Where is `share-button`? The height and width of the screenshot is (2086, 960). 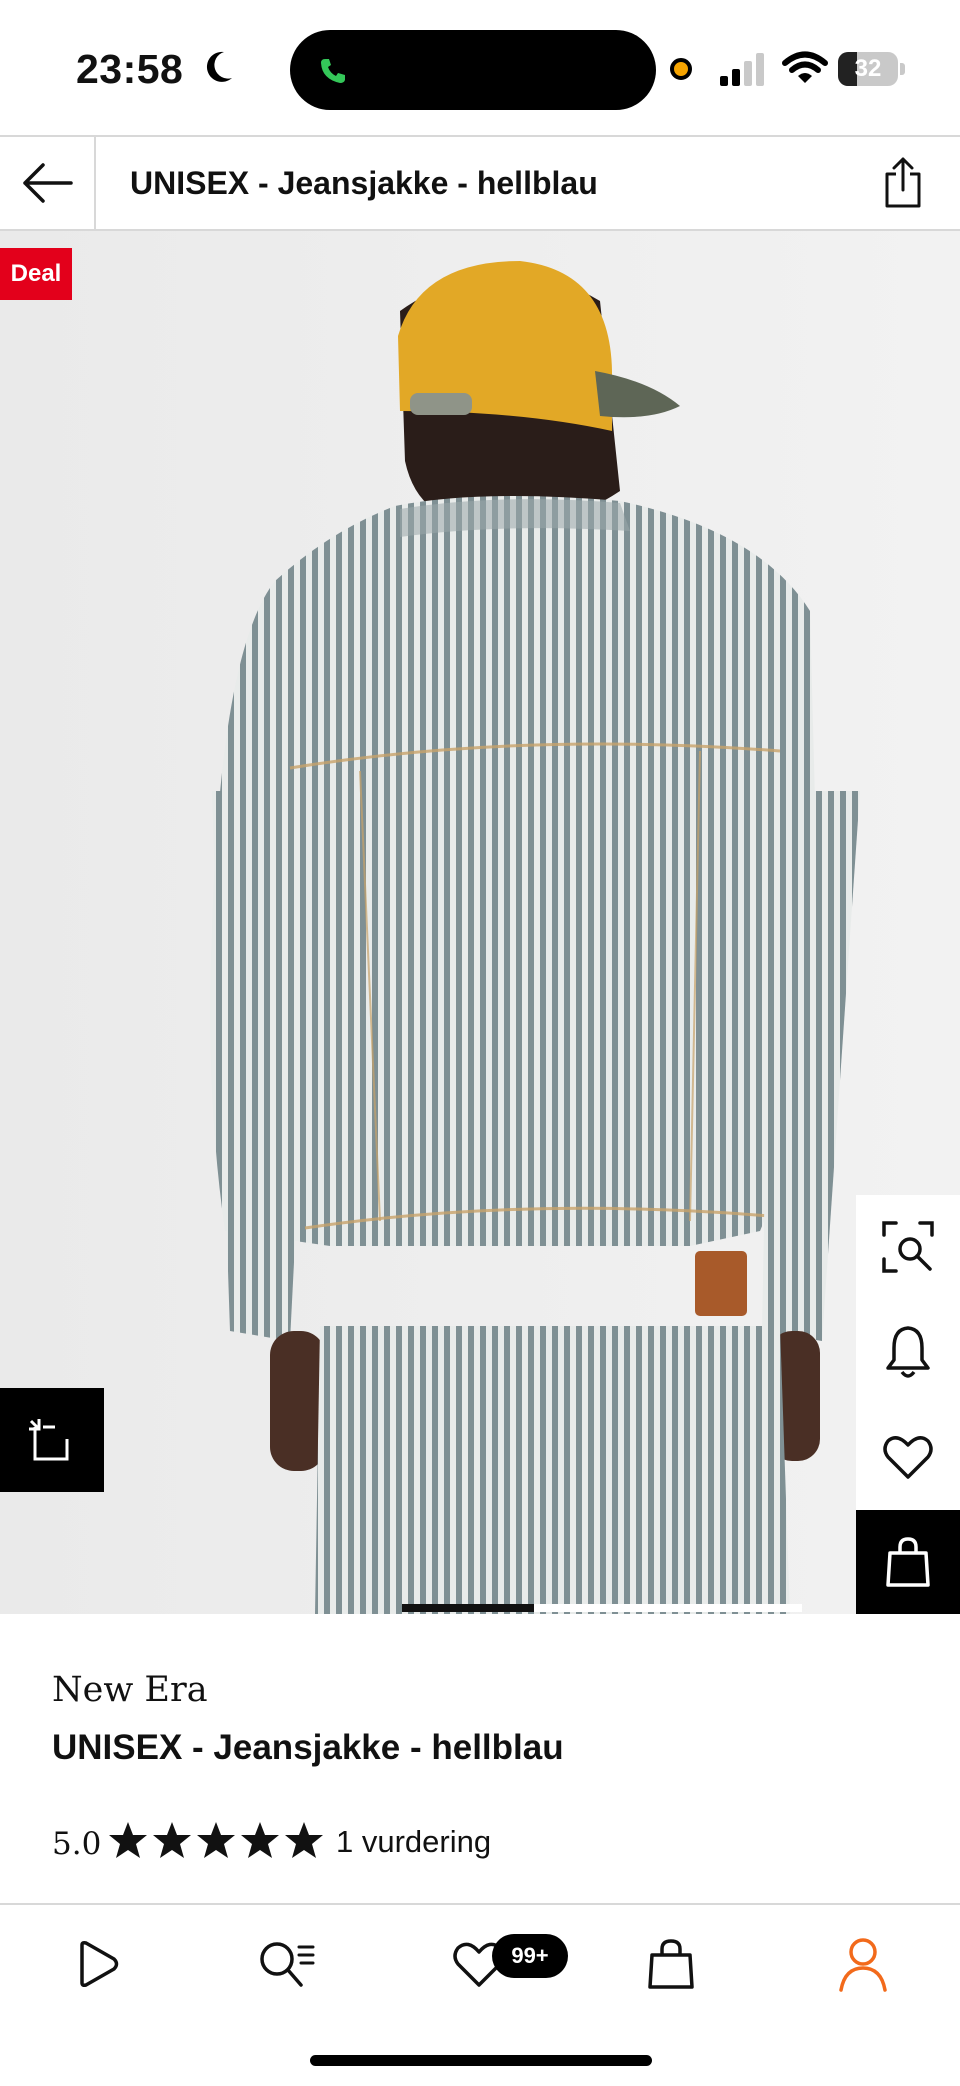
share-button is located at coordinates (903, 182).